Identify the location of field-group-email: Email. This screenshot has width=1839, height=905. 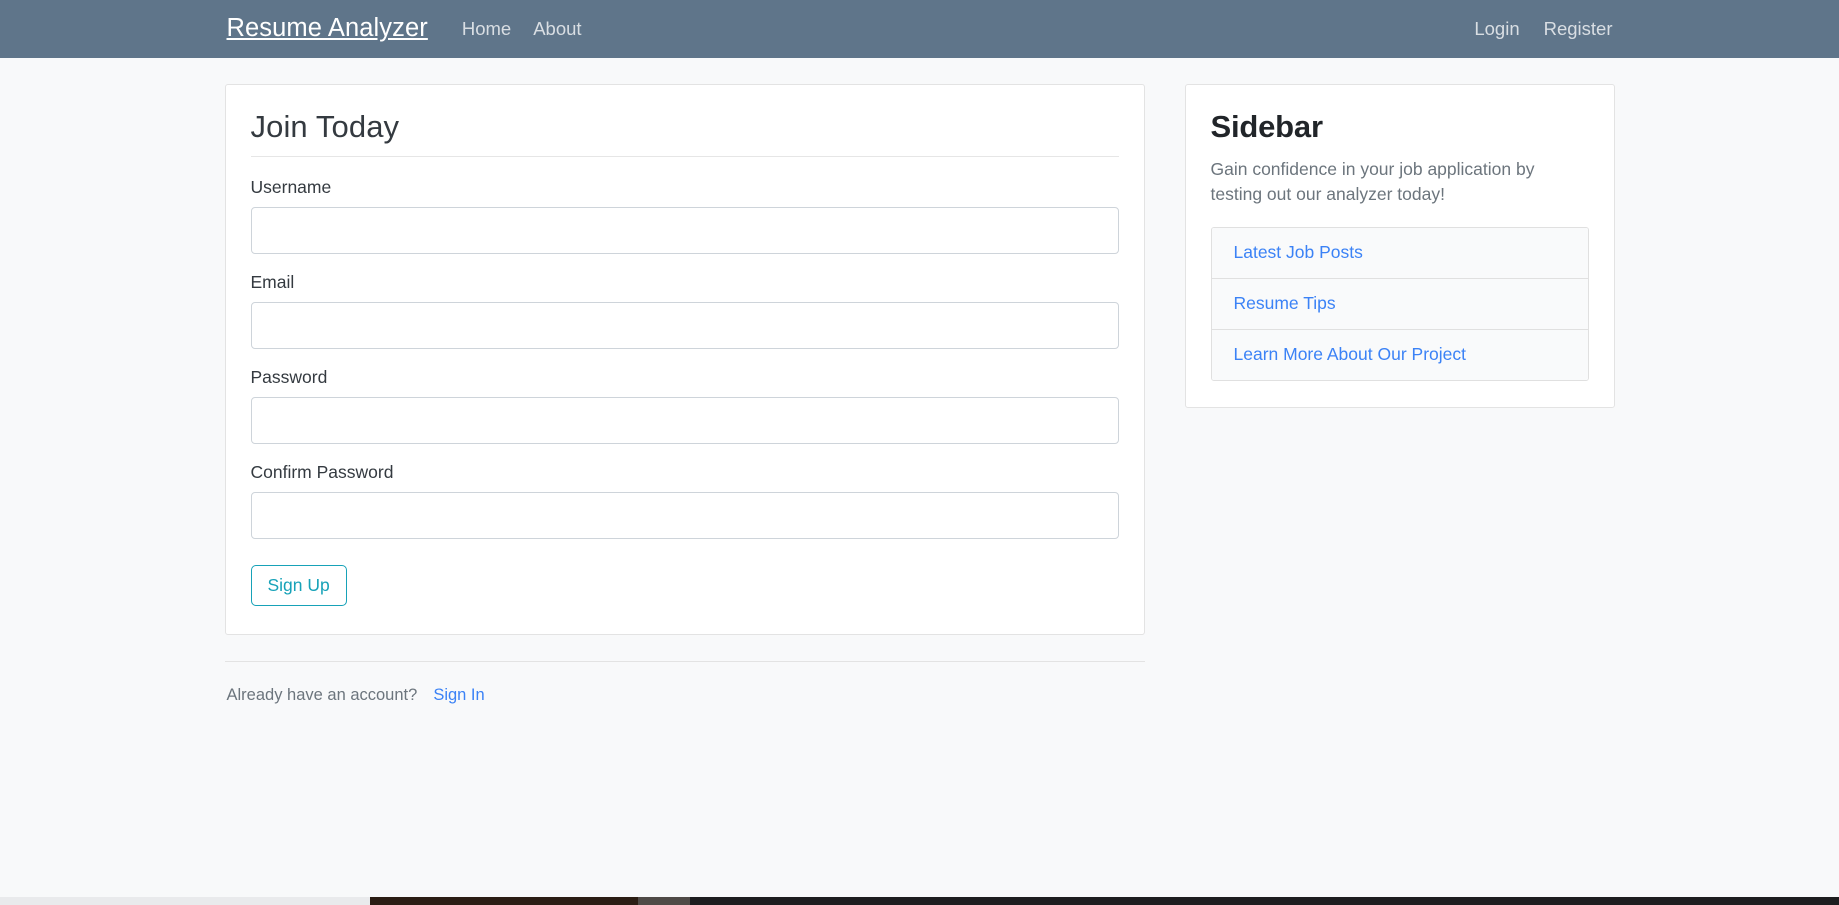
(684, 310).